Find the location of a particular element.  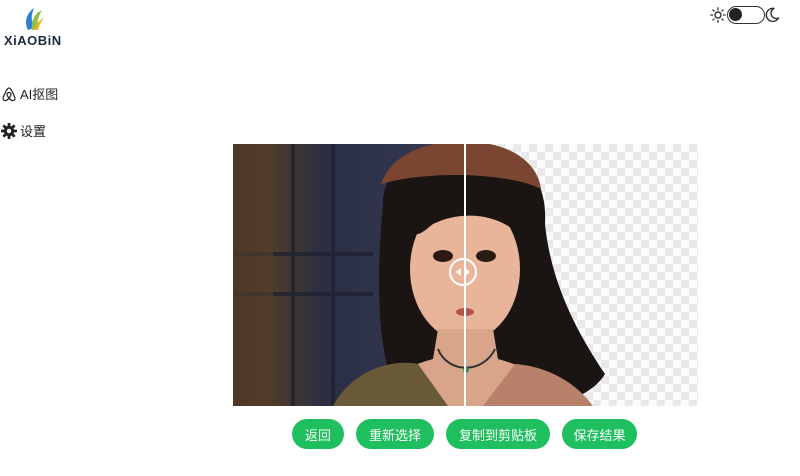

save-result-button: 保存结果 is located at coordinates (599, 434).